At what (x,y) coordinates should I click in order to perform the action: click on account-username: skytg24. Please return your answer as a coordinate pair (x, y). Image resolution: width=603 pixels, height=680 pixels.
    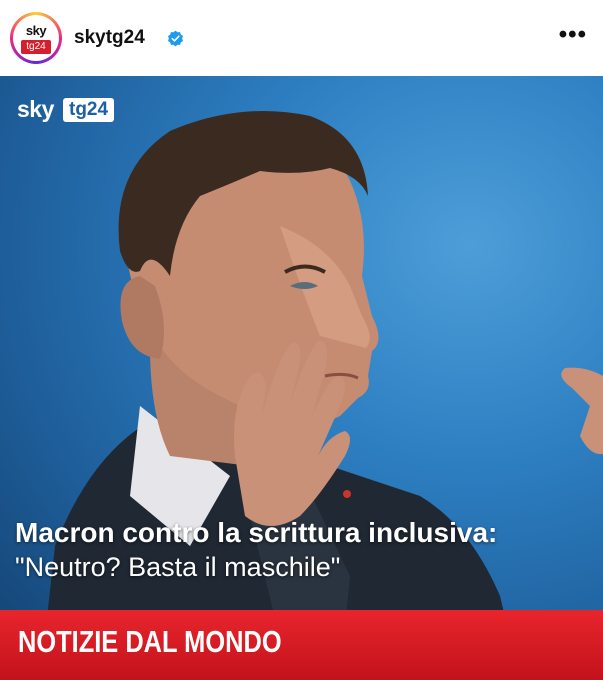
    Looking at the image, I should click on (109, 38).